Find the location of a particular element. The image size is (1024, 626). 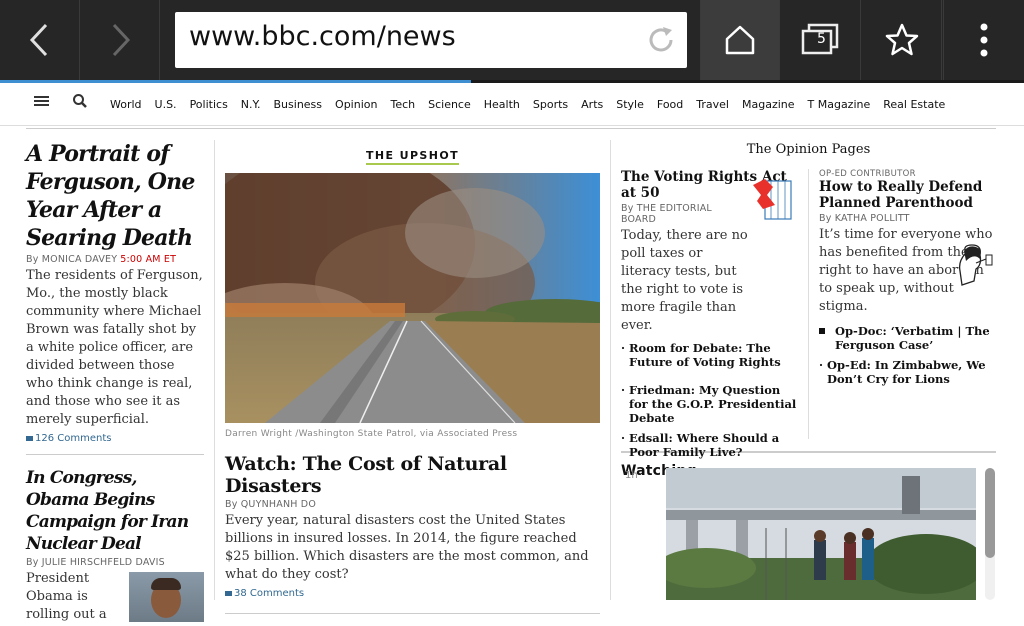

bookmark-button is located at coordinates (902, 40).